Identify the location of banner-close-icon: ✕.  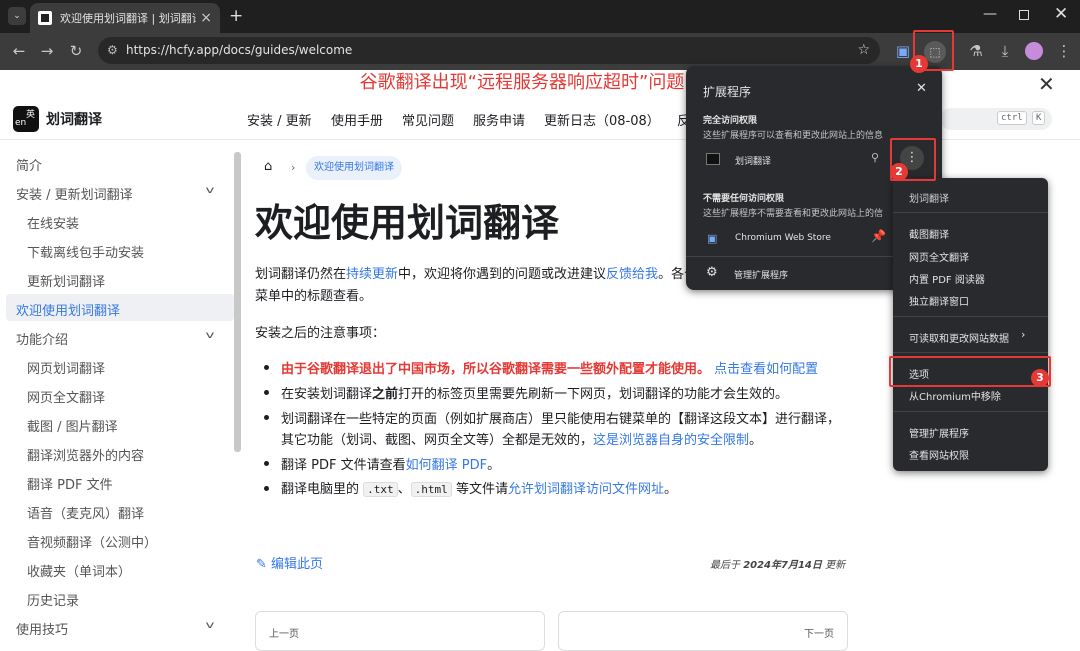
(1046, 84).